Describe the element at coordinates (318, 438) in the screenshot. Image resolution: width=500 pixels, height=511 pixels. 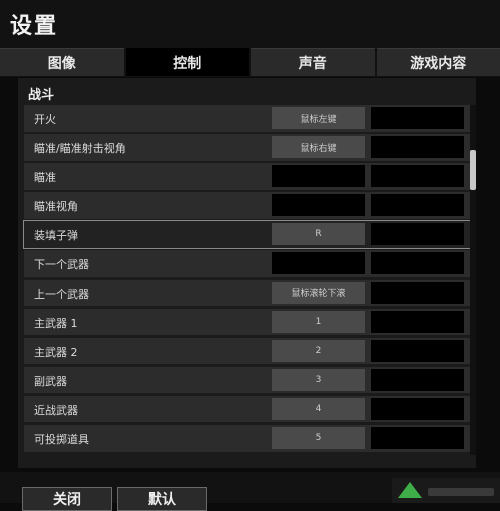
I see `primary-key-button: 5` at that location.